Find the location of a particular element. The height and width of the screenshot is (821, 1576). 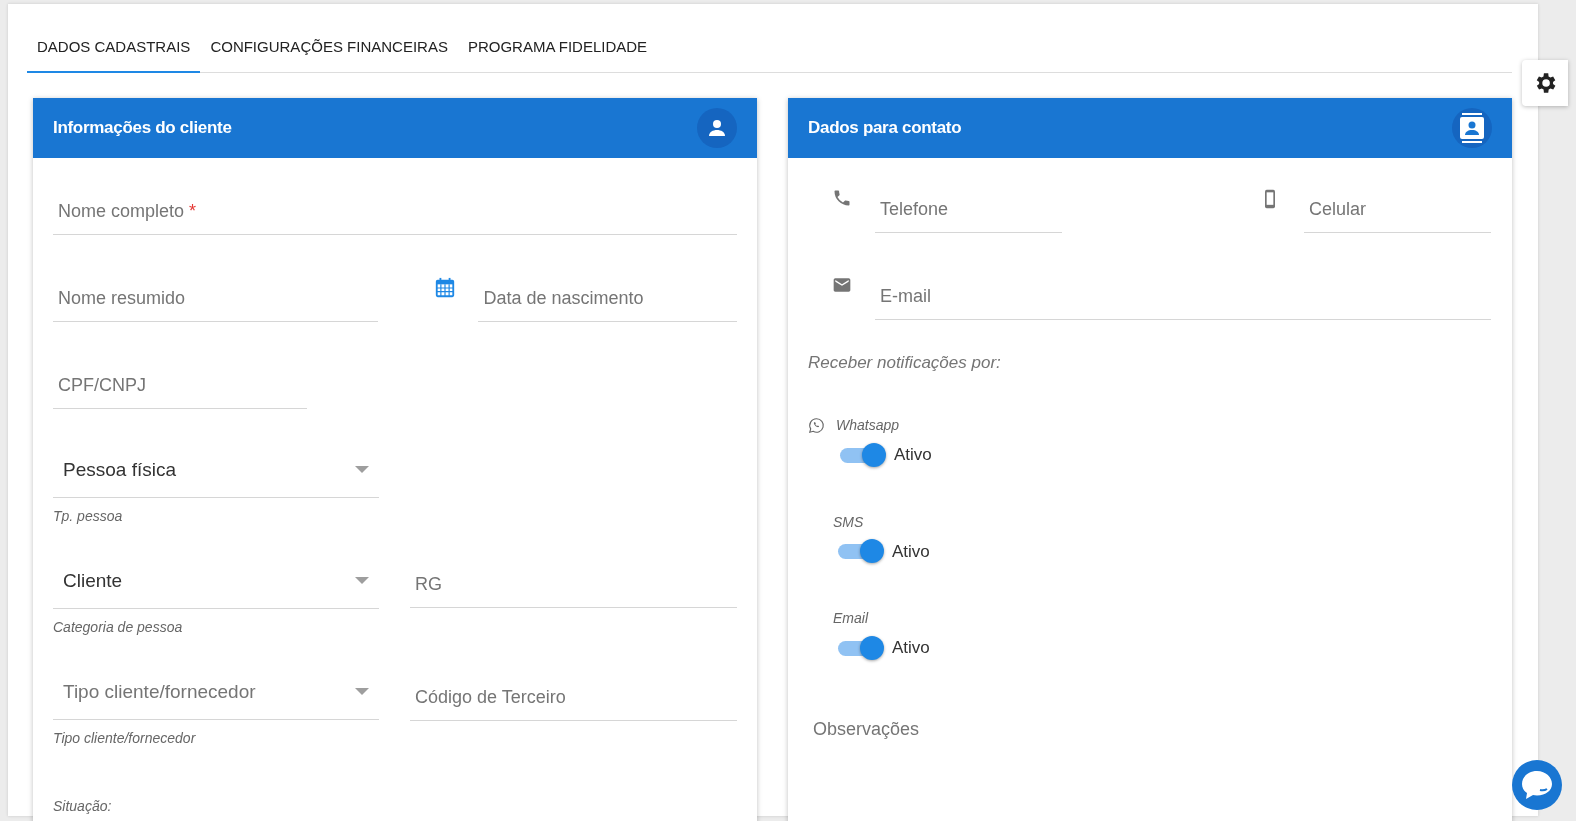

dropdown: Pessoa física is located at coordinates (216, 473).